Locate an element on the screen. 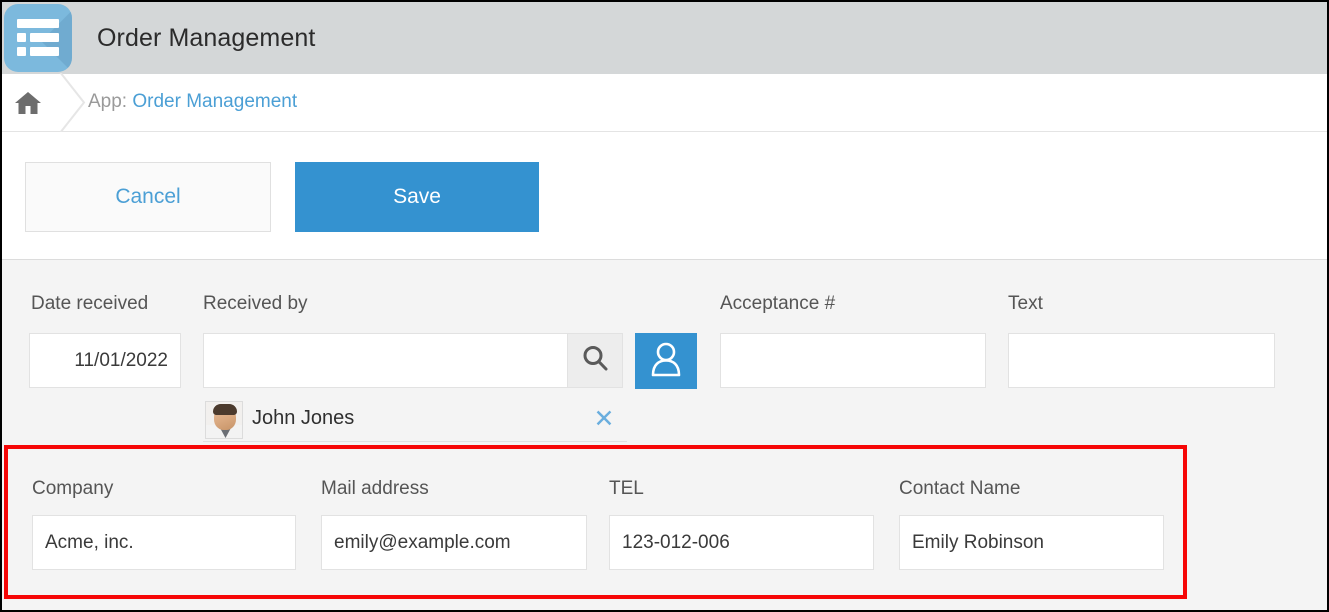  cancel-button: Cancel is located at coordinates (148, 197).